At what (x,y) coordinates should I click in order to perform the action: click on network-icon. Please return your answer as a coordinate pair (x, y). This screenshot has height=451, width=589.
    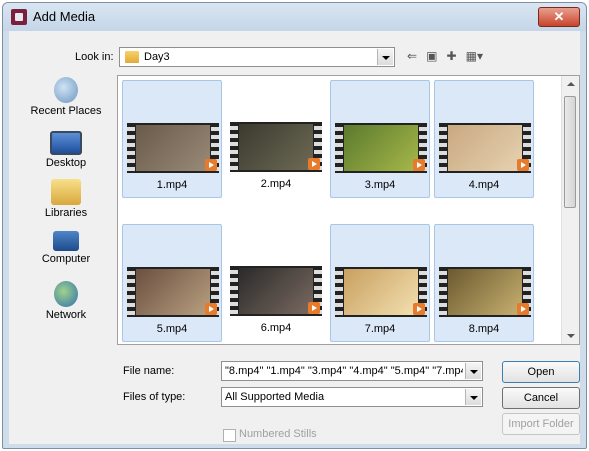
    Looking at the image, I should click on (66, 294).